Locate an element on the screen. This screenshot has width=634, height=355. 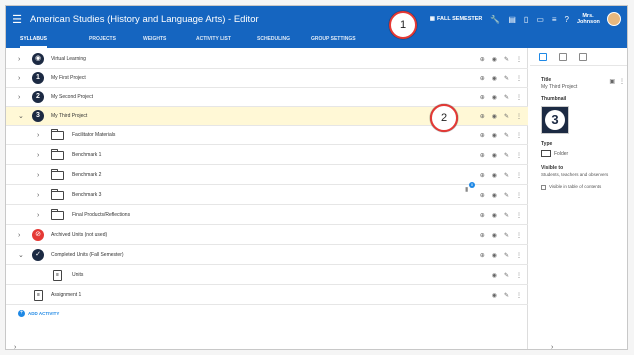
list-item: › 1 My First Project ⊕ ◉ ✎ ⋮ is located at coordinates (267, 78).